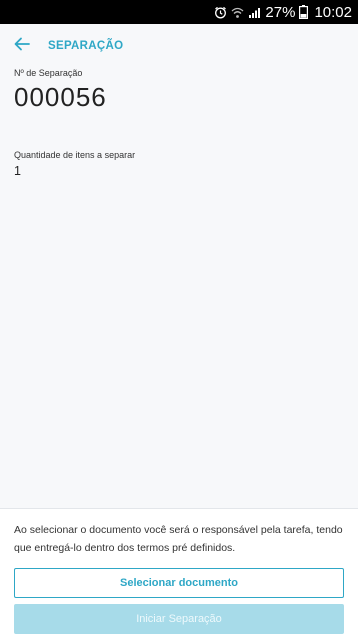 The height and width of the screenshot is (636, 358). What do you see at coordinates (179, 46) in the screenshot?
I see `app-bar: SEPARAÇÃO` at bounding box center [179, 46].